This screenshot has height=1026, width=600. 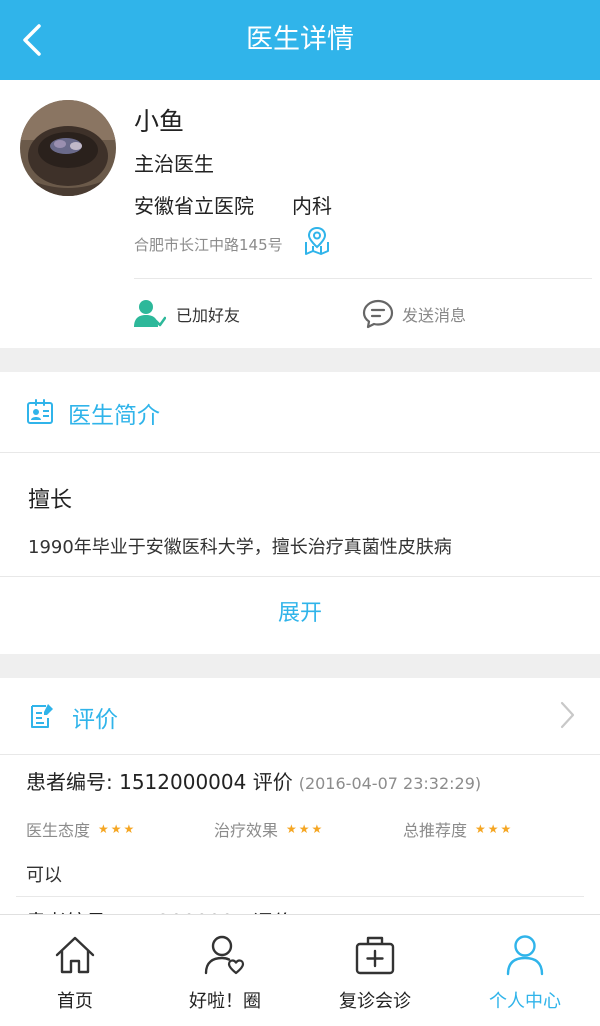 I want to click on page-title: 医生详情, so click(x=300, y=39).